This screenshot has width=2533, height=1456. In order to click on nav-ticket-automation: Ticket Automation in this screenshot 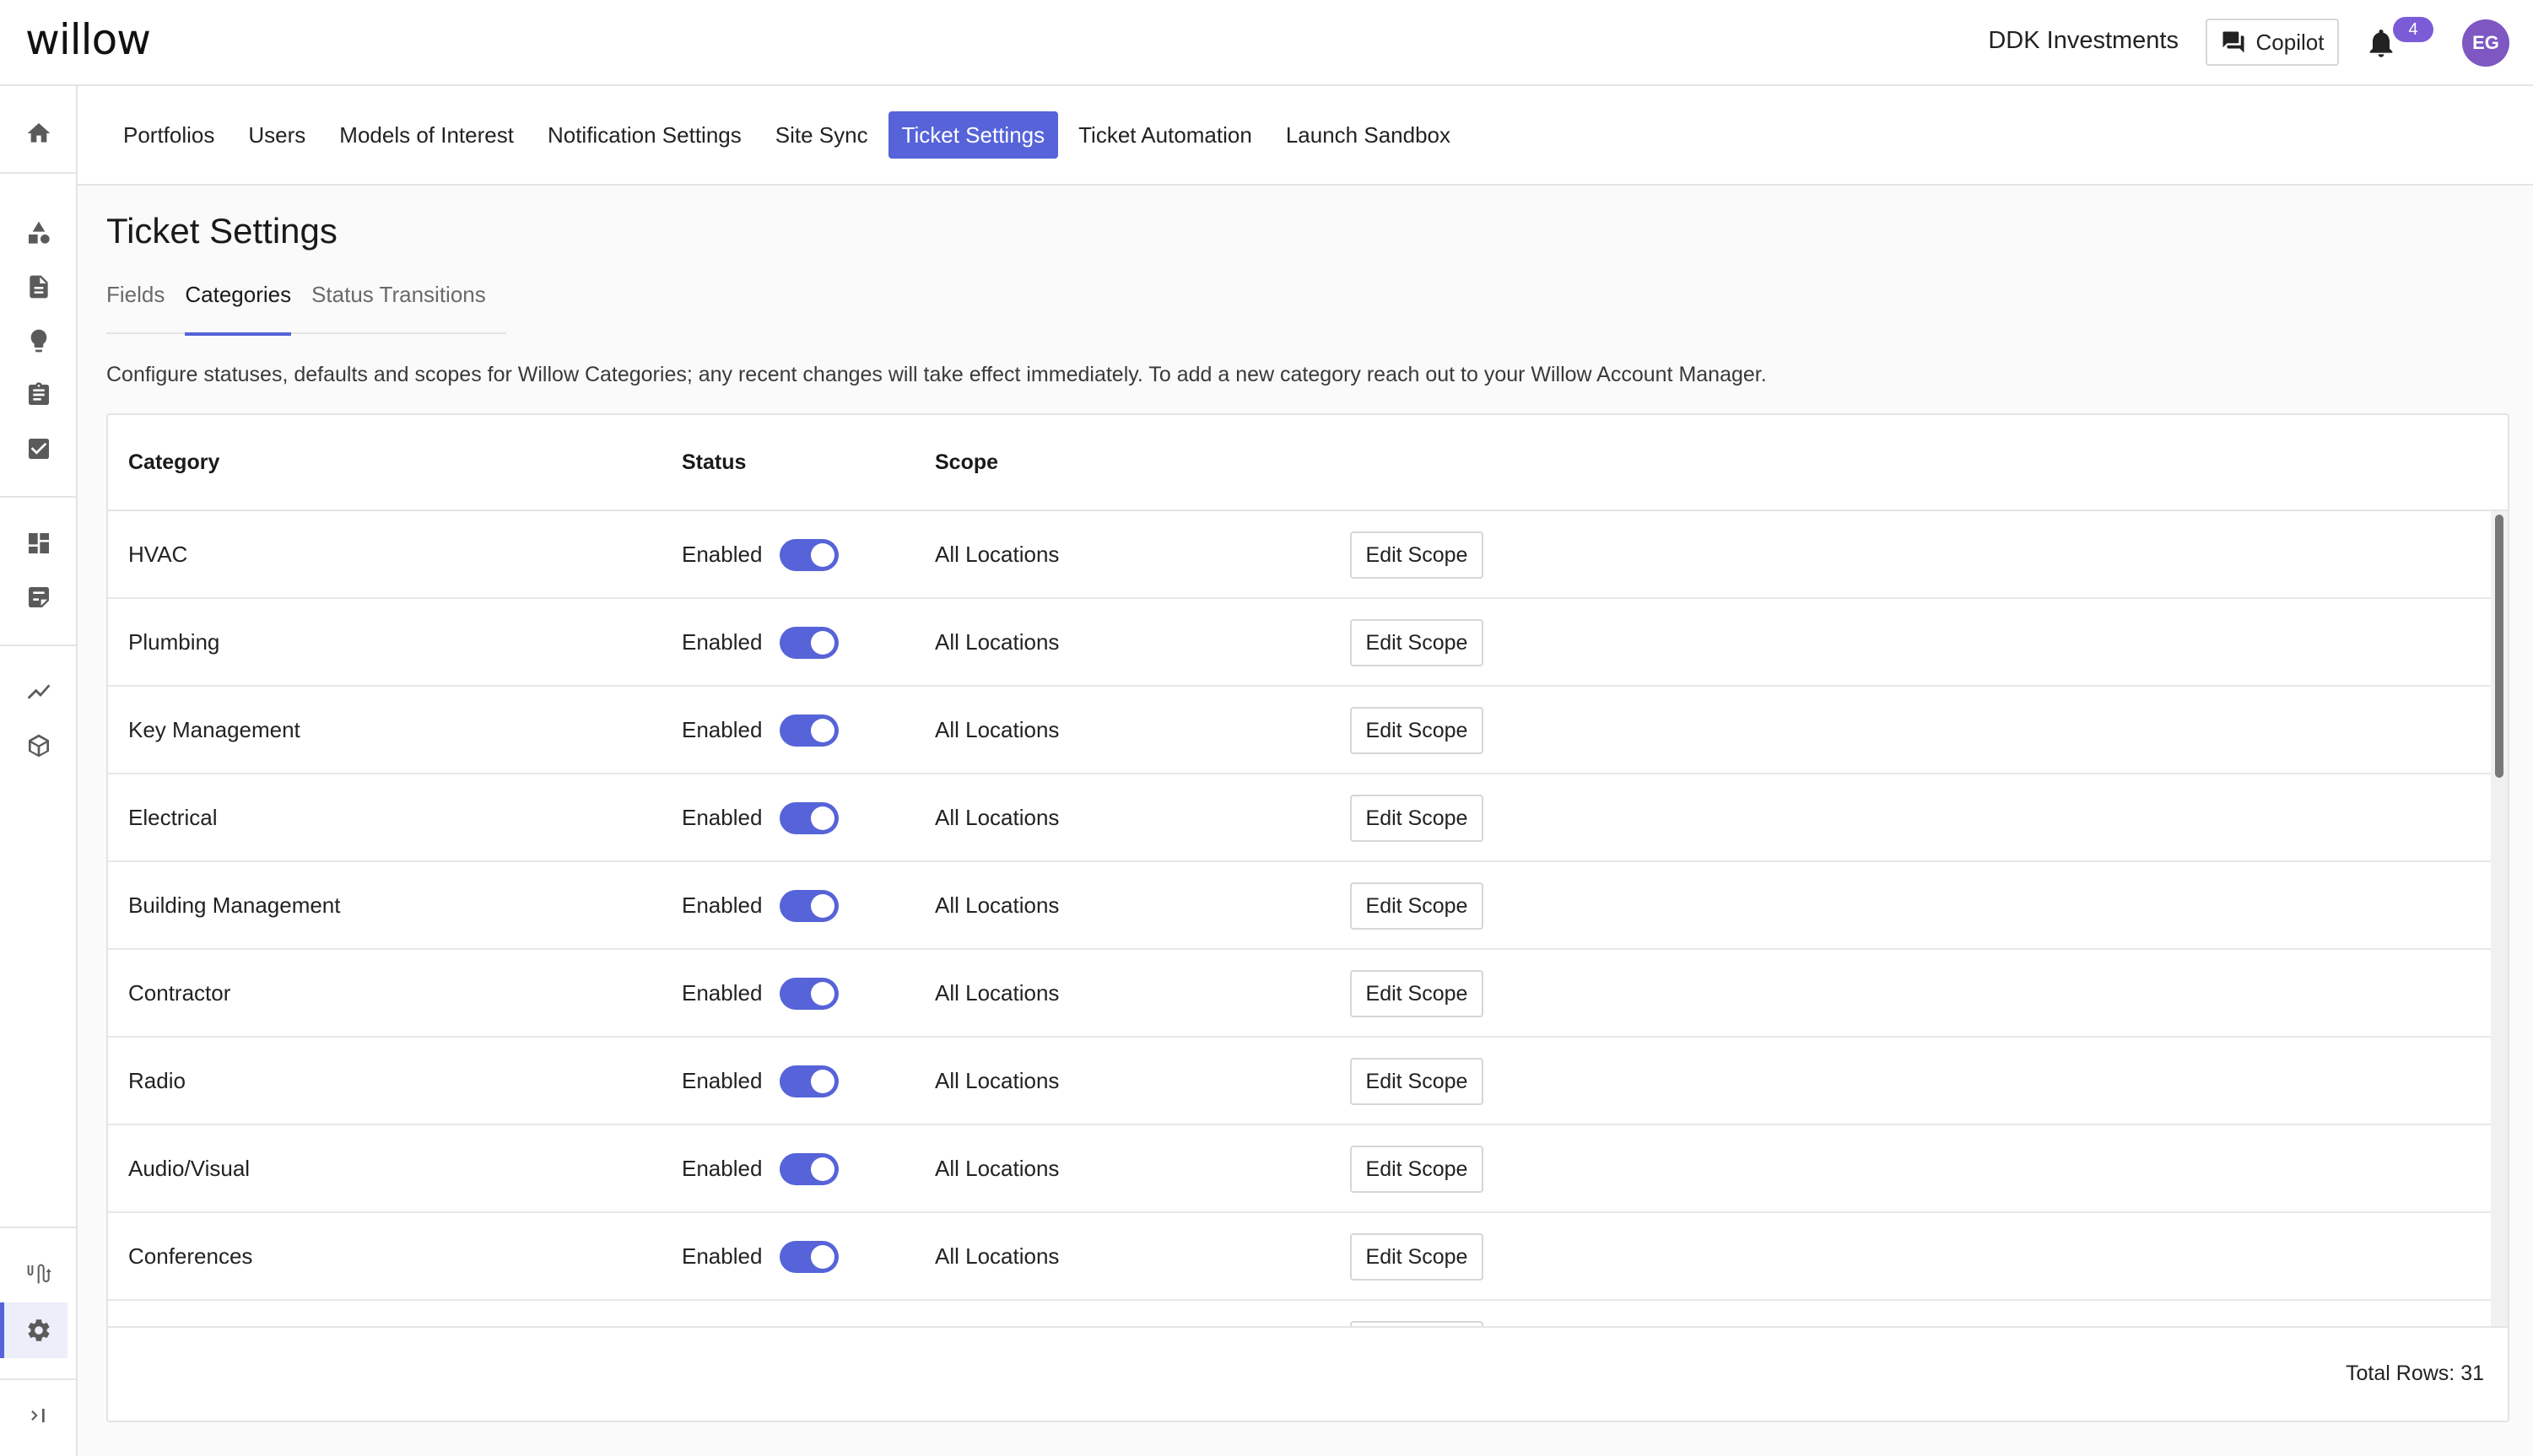, I will do `click(1165, 135)`.